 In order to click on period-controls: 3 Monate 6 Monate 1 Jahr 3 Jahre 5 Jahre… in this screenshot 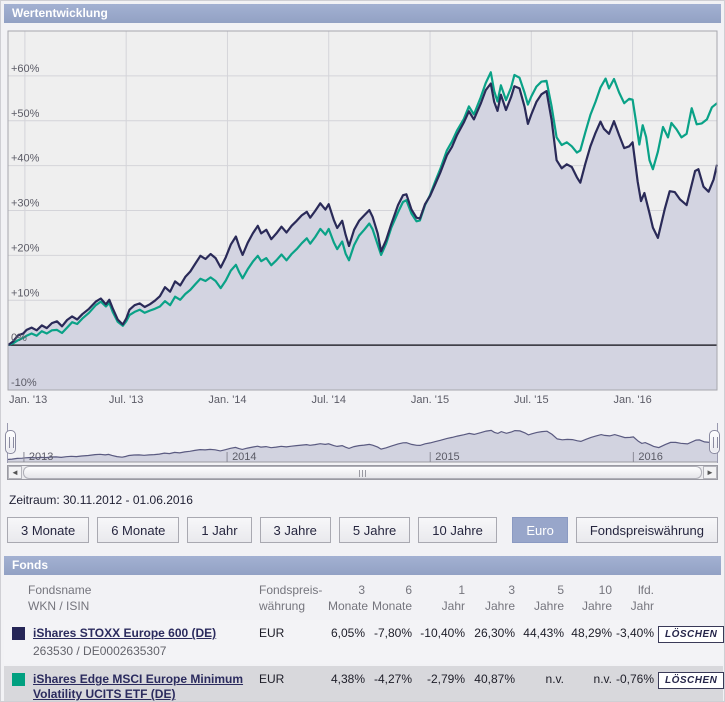, I will do `click(362, 530)`.